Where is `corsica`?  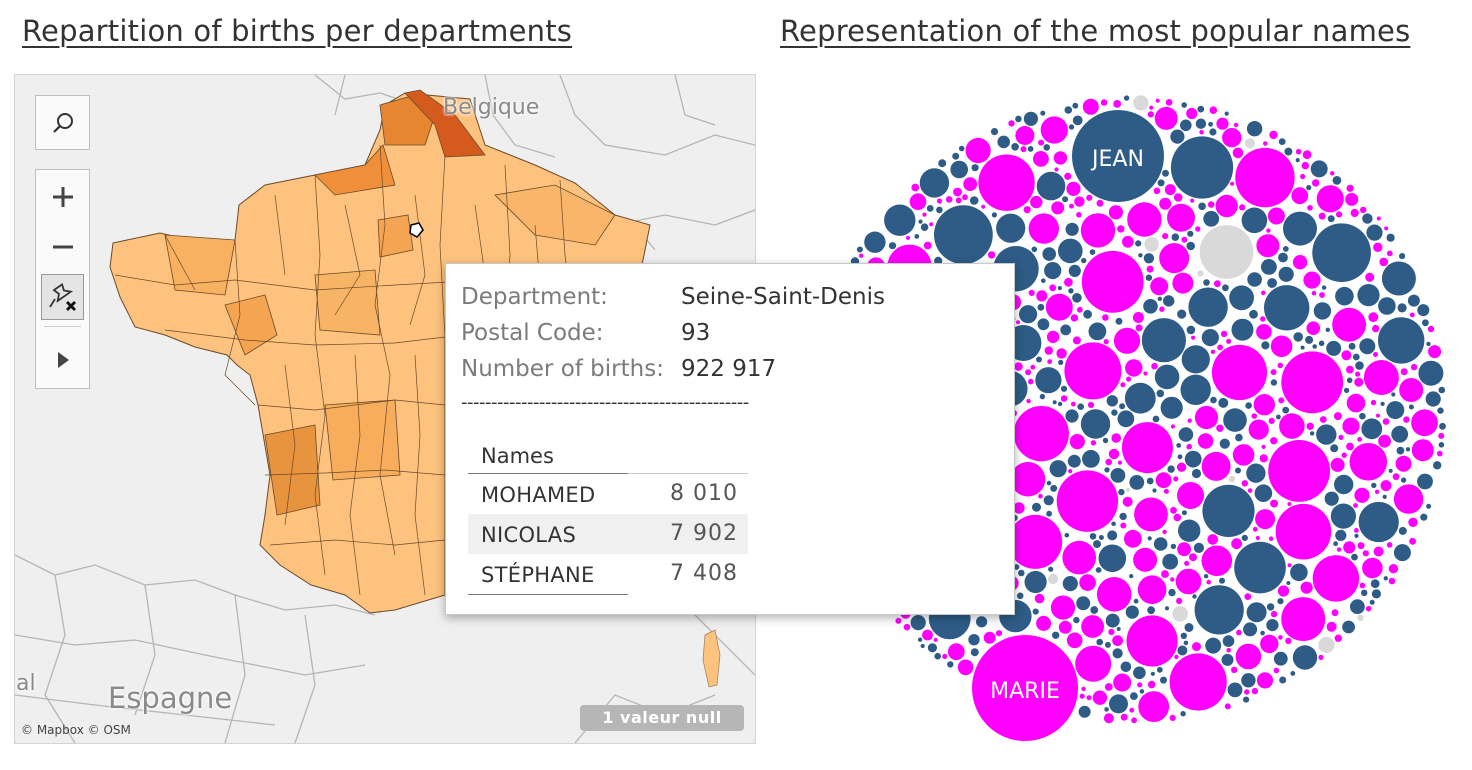
corsica is located at coordinates (711, 658).